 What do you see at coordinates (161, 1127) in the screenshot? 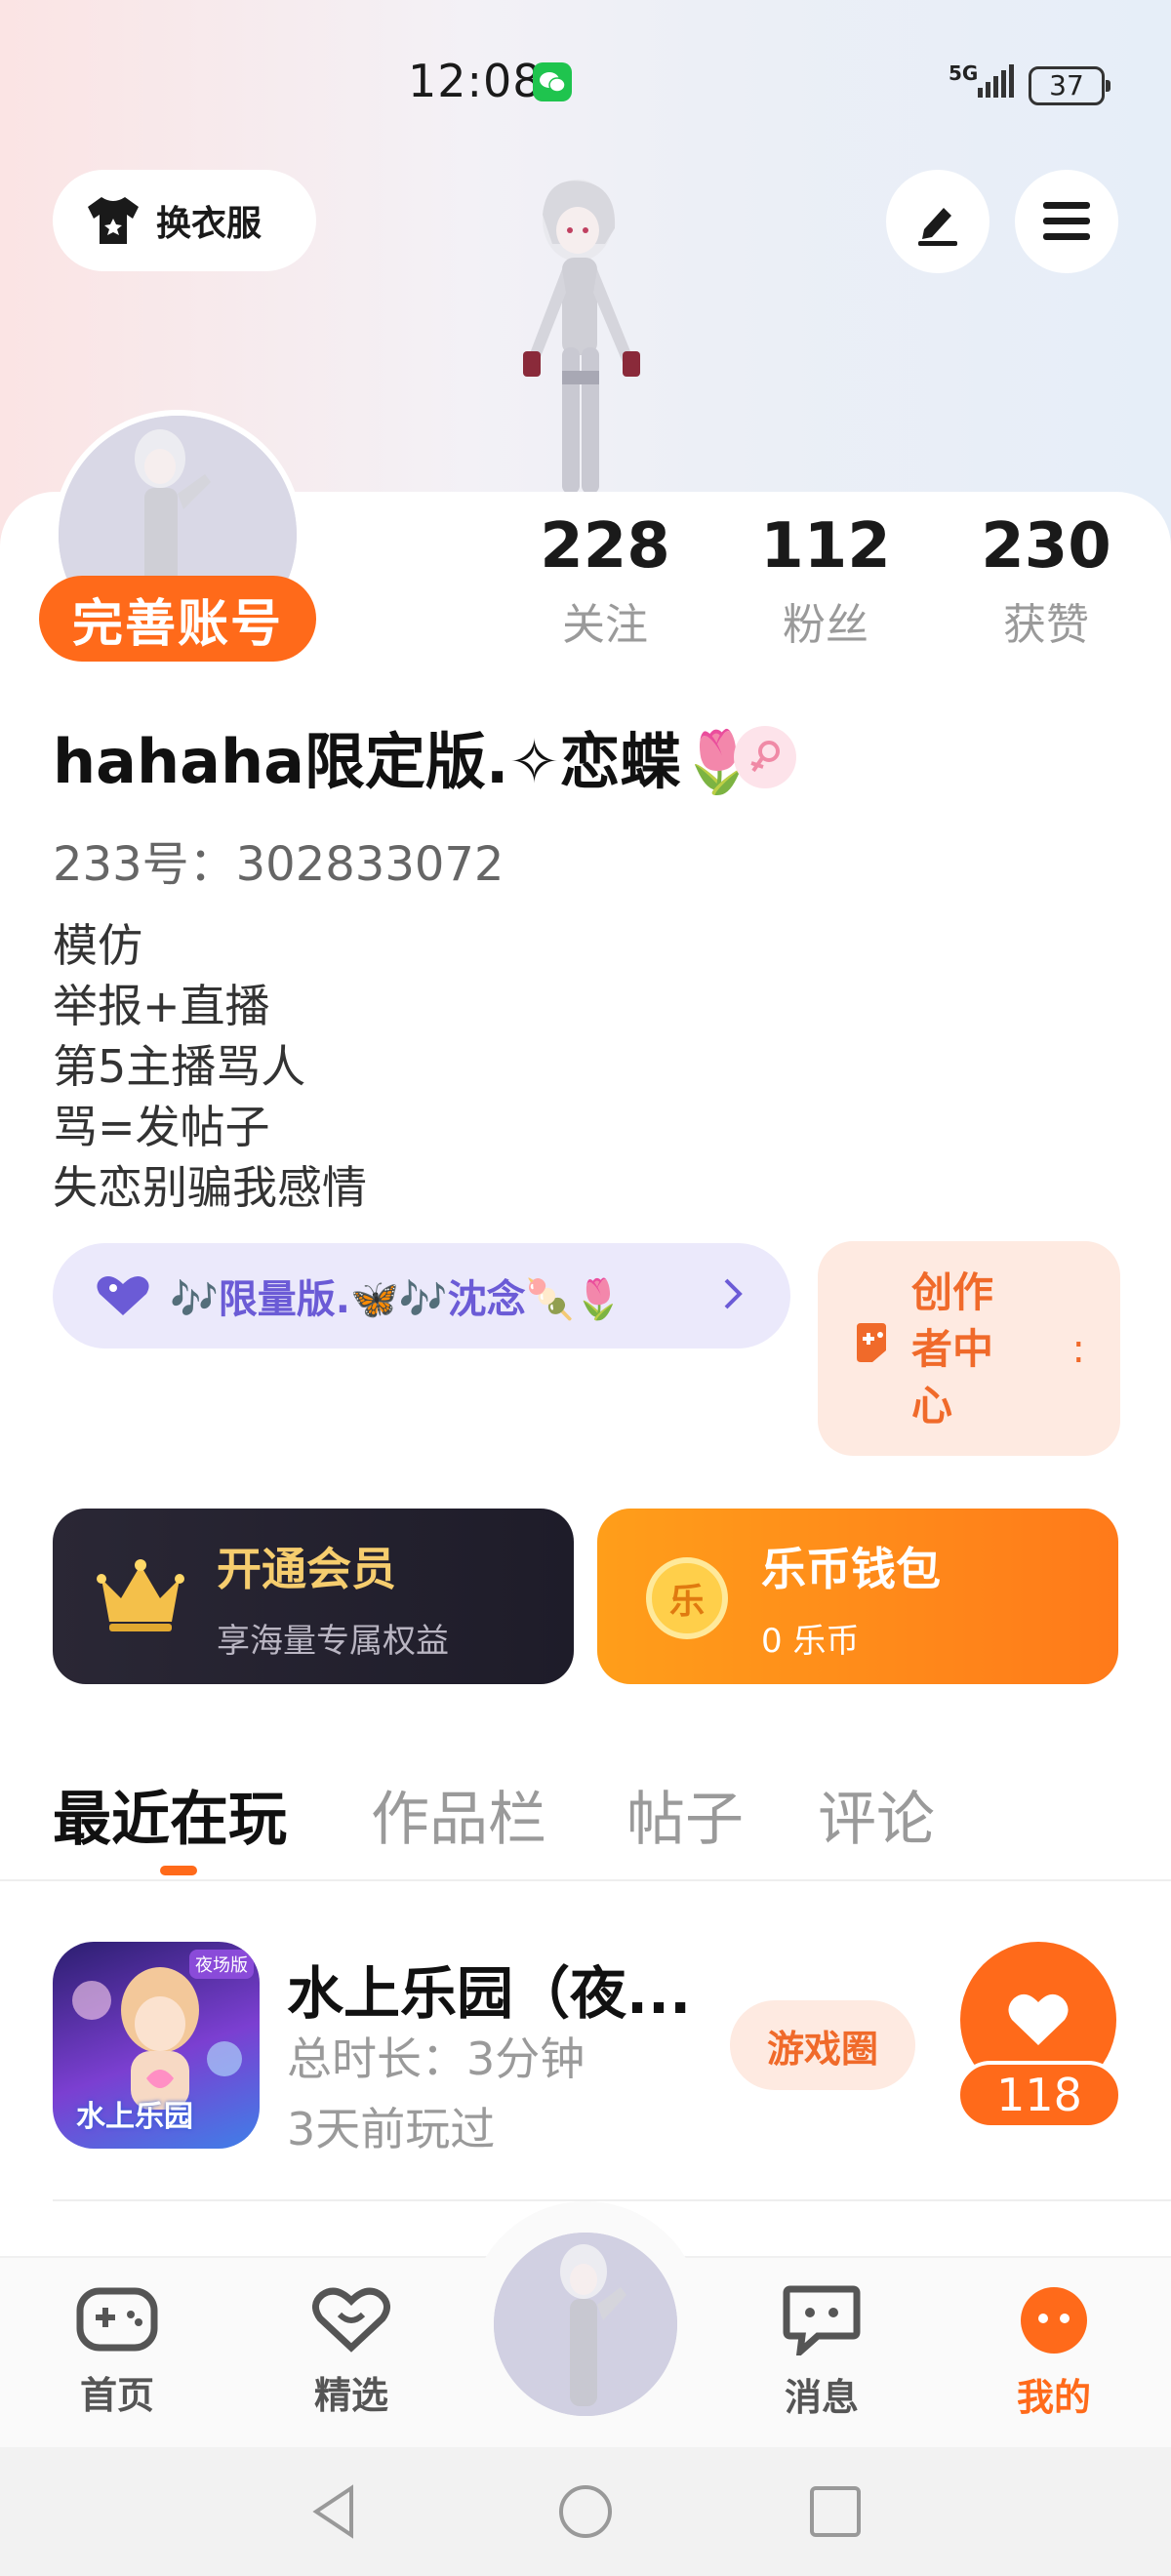
I see `bio-line: 骂=发帖子` at bounding box center [161, 1127].